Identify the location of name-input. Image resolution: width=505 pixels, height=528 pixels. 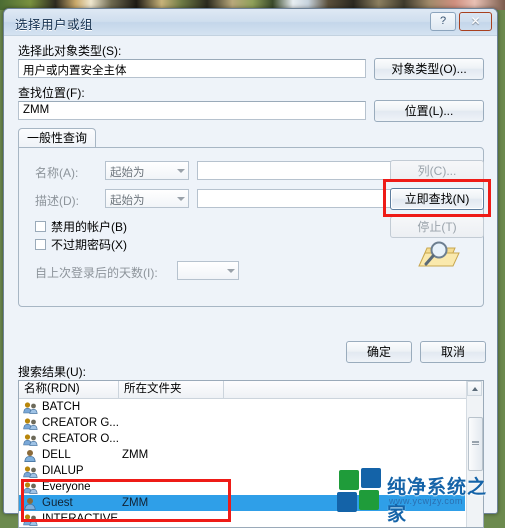
(294, 170).